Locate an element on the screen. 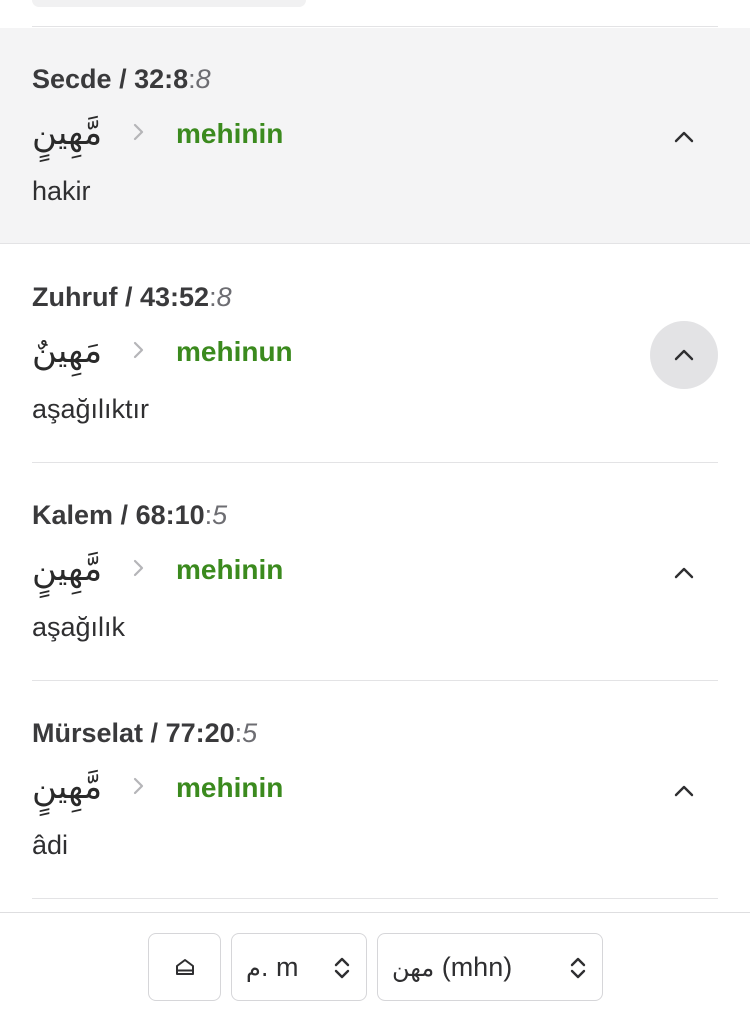 The width and height of the screenshot is (750, 1020). home-icon is located at coordinates (184, 967).